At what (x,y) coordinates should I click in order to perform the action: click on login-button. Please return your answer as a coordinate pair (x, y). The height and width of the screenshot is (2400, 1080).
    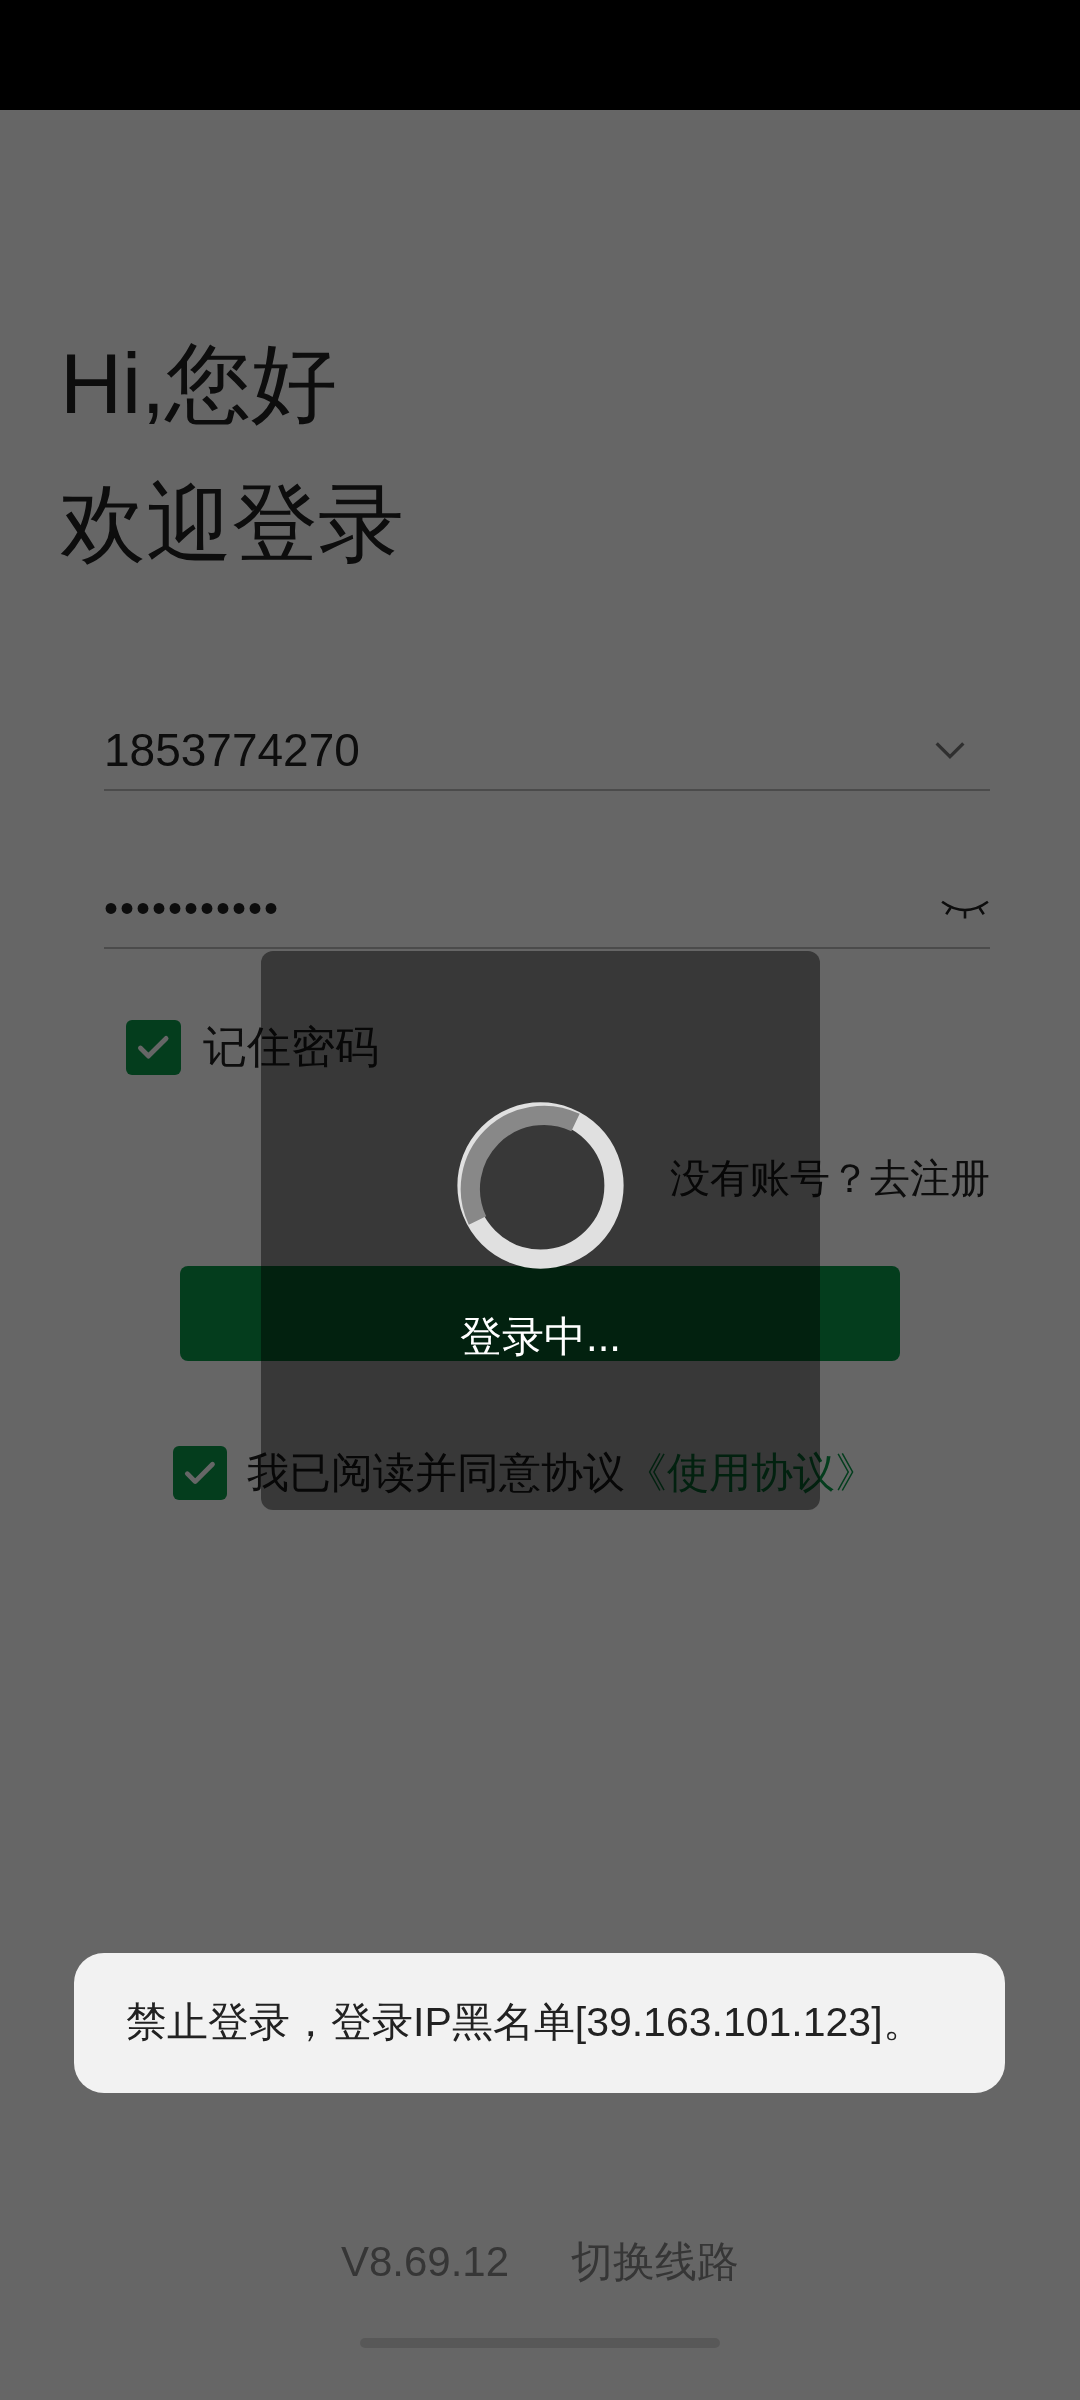
    Looking at the image, I should click on (540, 1313).